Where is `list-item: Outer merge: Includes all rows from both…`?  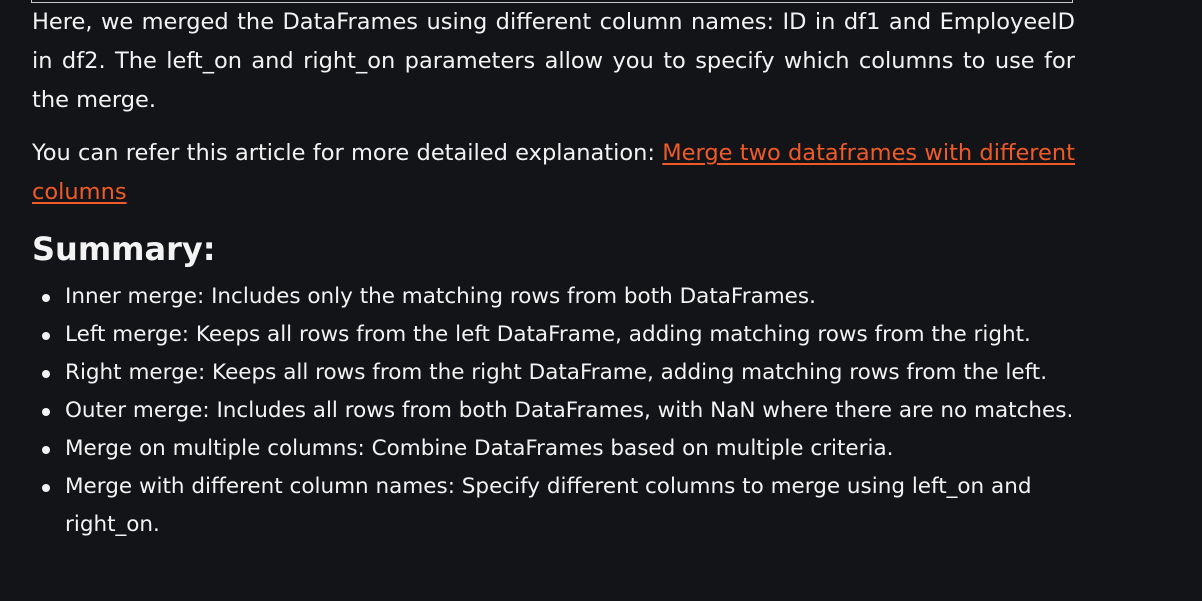 list-item: Outer merge: Includes all rows from both… is located at coordinates (553, 411).